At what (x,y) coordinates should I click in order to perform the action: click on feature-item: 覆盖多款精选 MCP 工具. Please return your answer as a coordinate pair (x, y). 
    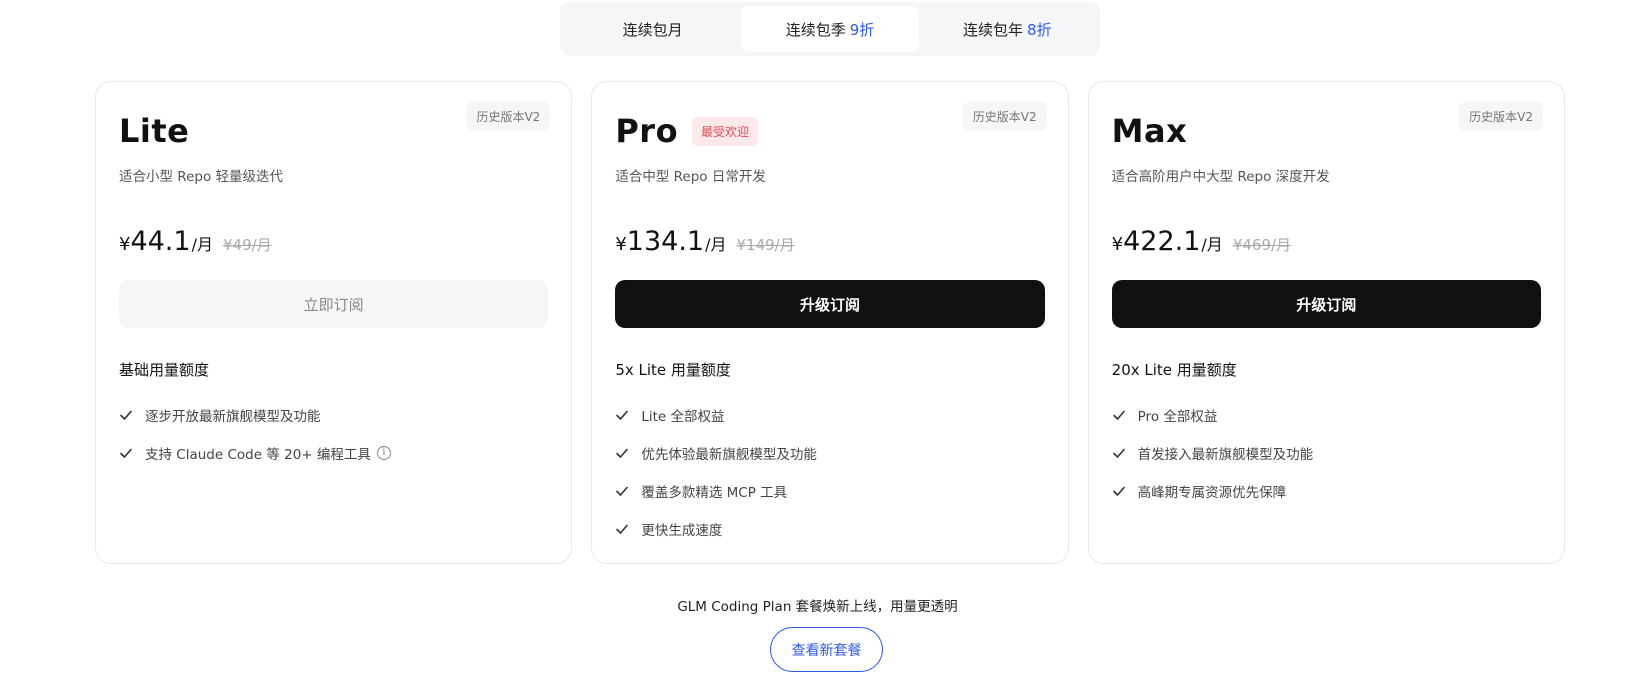
    Looking at the image, I should click on (716, 491).